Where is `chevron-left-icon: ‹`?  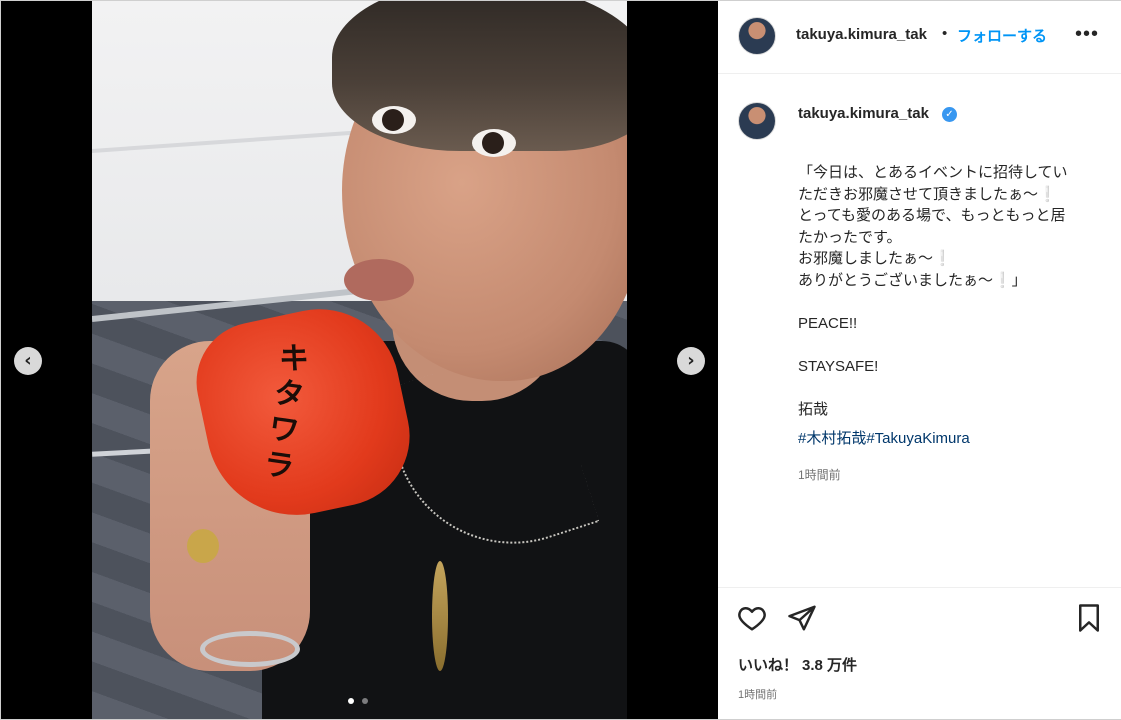
chevron-left-icon: ‹ is located at coordinates (28, 360).